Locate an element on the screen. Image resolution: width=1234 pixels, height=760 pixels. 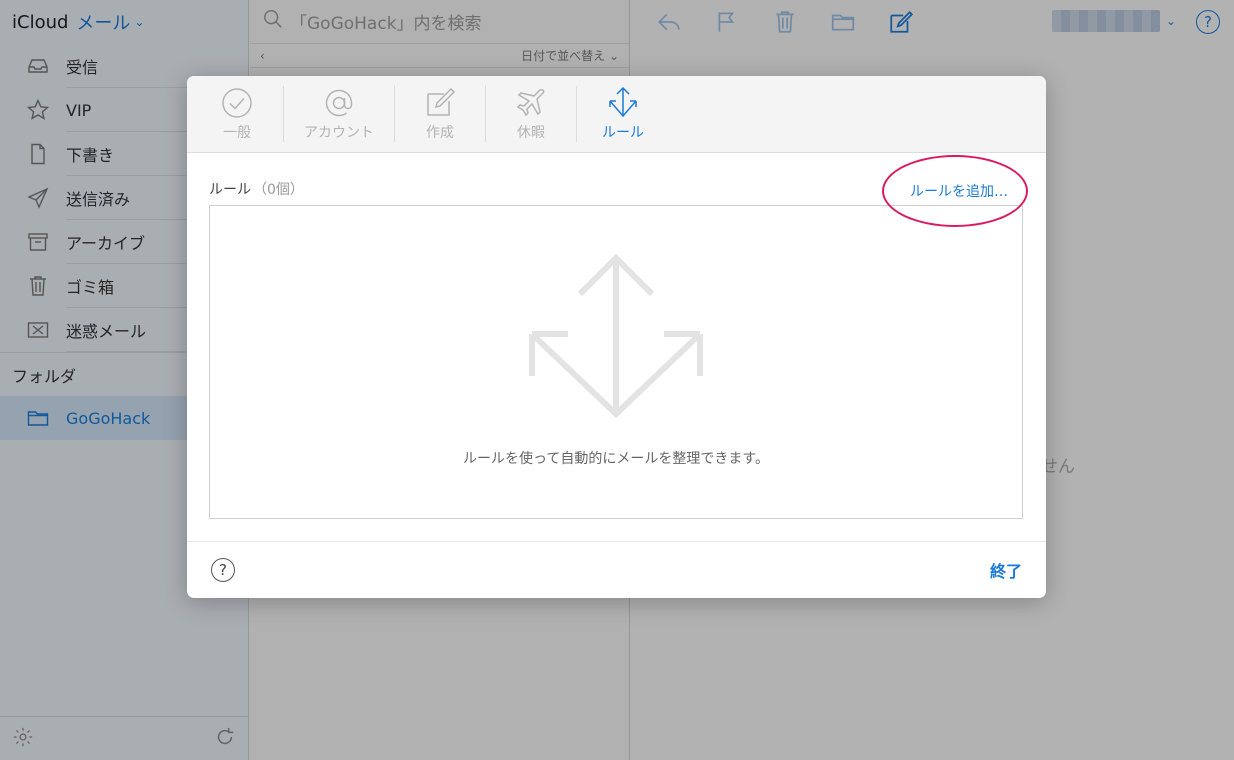
tab-general: 一般 is located at coordinates (237, 114).